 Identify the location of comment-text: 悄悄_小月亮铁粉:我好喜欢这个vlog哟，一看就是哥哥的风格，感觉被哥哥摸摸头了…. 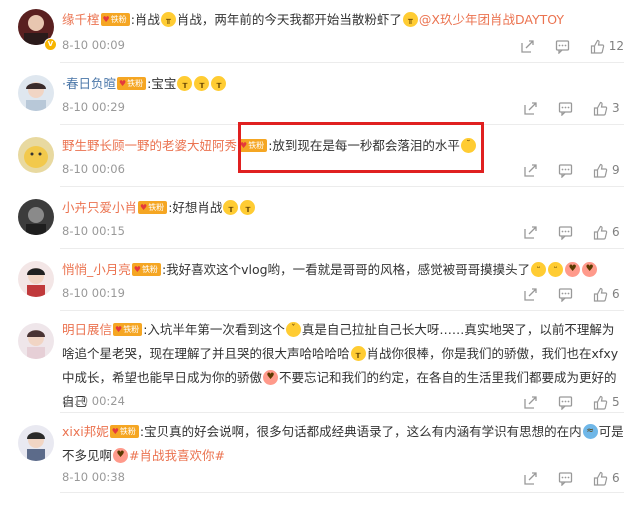
(343, 270).